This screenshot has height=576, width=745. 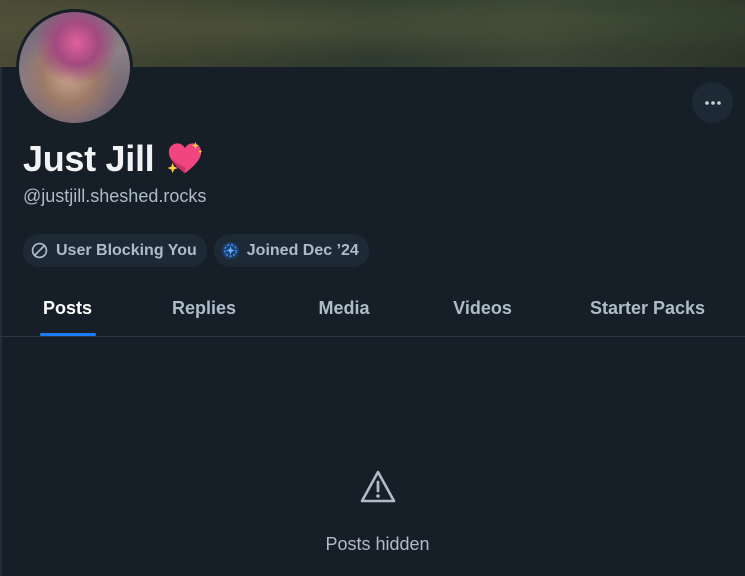 I want to click on display-name: Just Jill, so click(x=113, y=159).